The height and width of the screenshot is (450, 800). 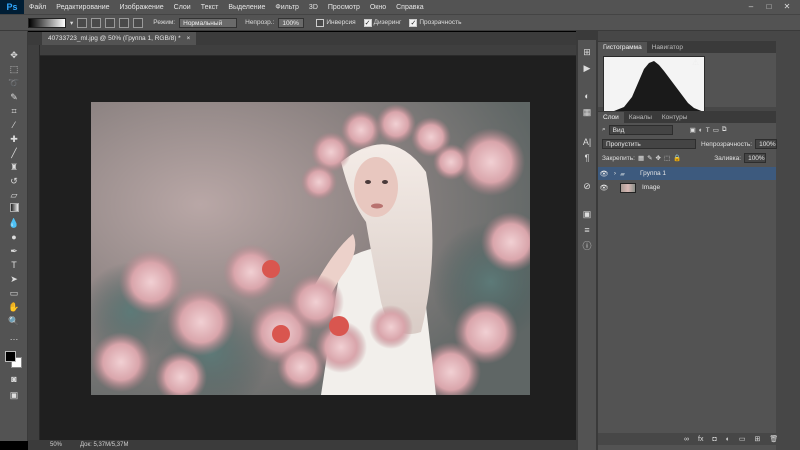 I want to click on invert-checkbox, so click(x=320, y=22).